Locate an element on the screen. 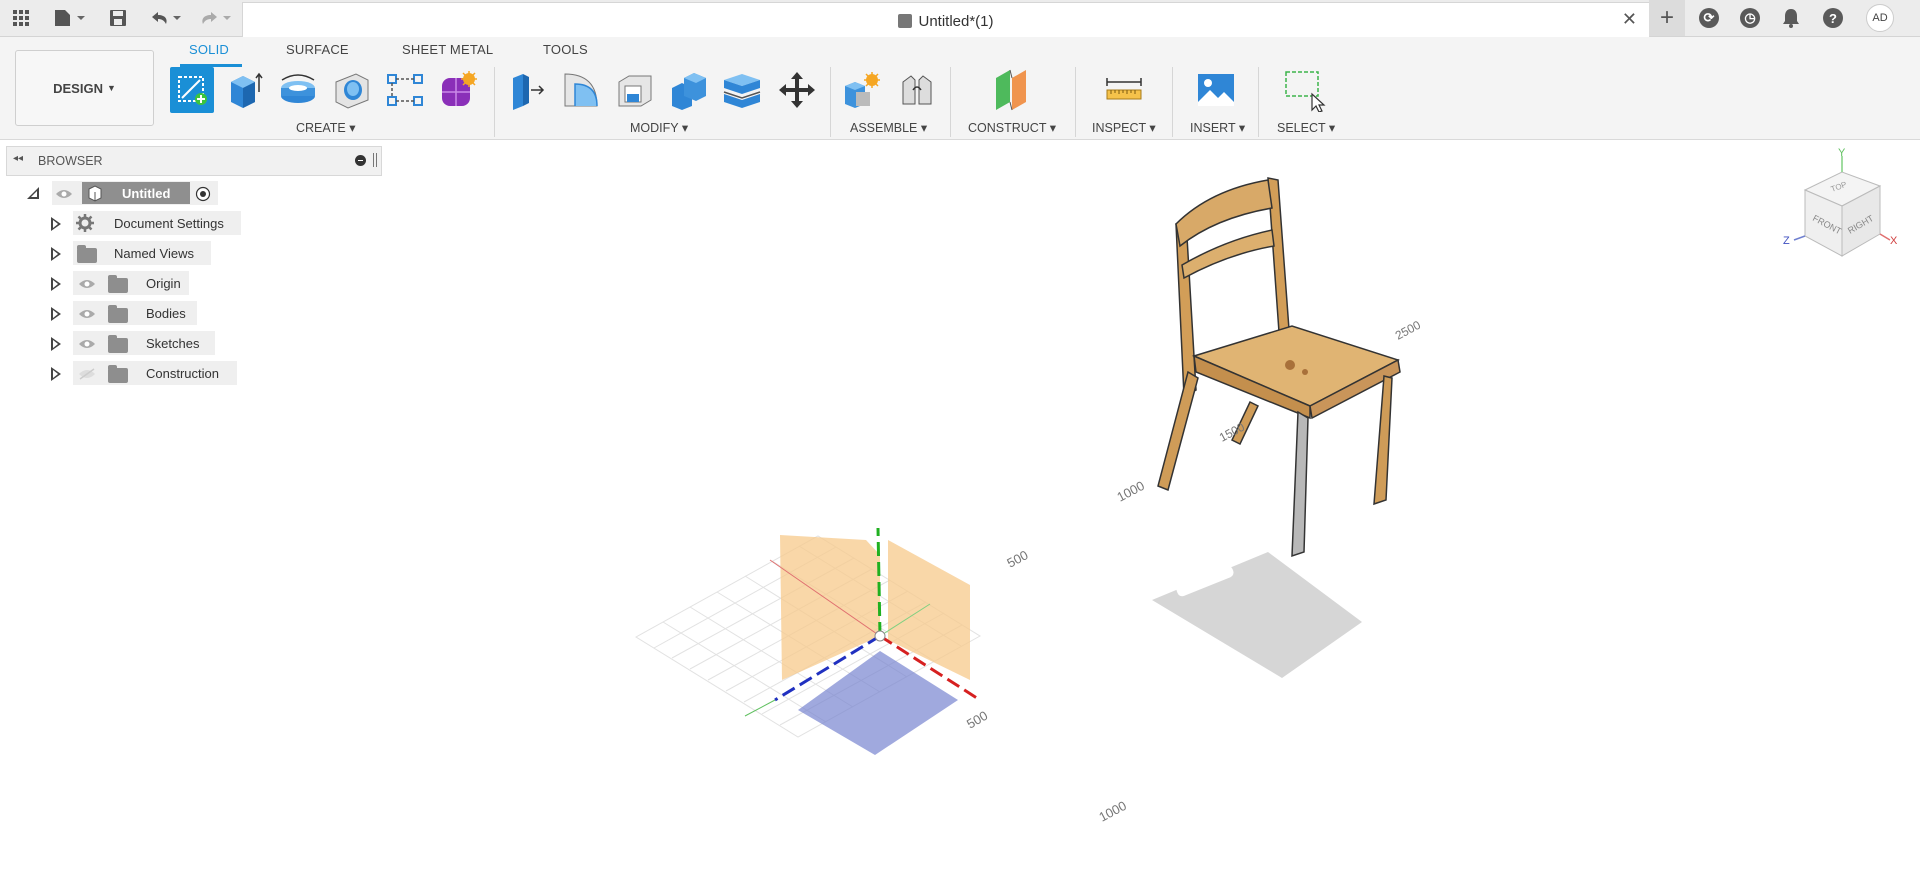  create-group-label: CREATE is located at coordinates (321, 128).